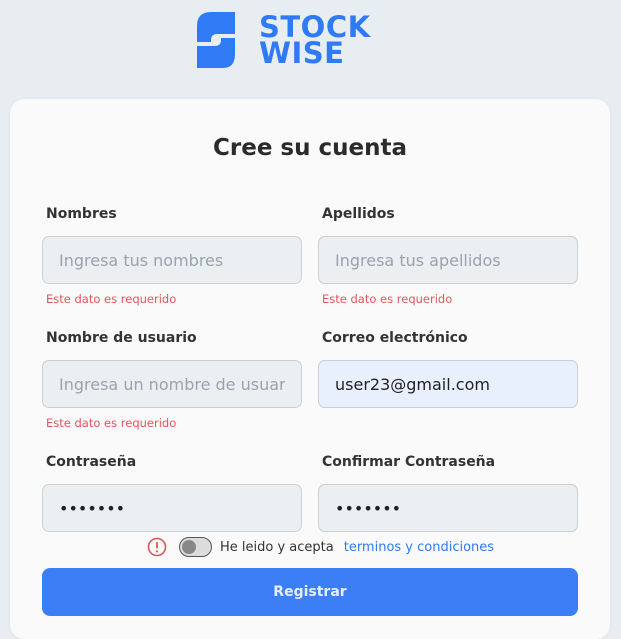 The width and height of the screenshot is (621, 639). Describe the element at coordinates (315, 40) in the screenshot. I see `brand-wordmark: STOCK WISE` at that location.